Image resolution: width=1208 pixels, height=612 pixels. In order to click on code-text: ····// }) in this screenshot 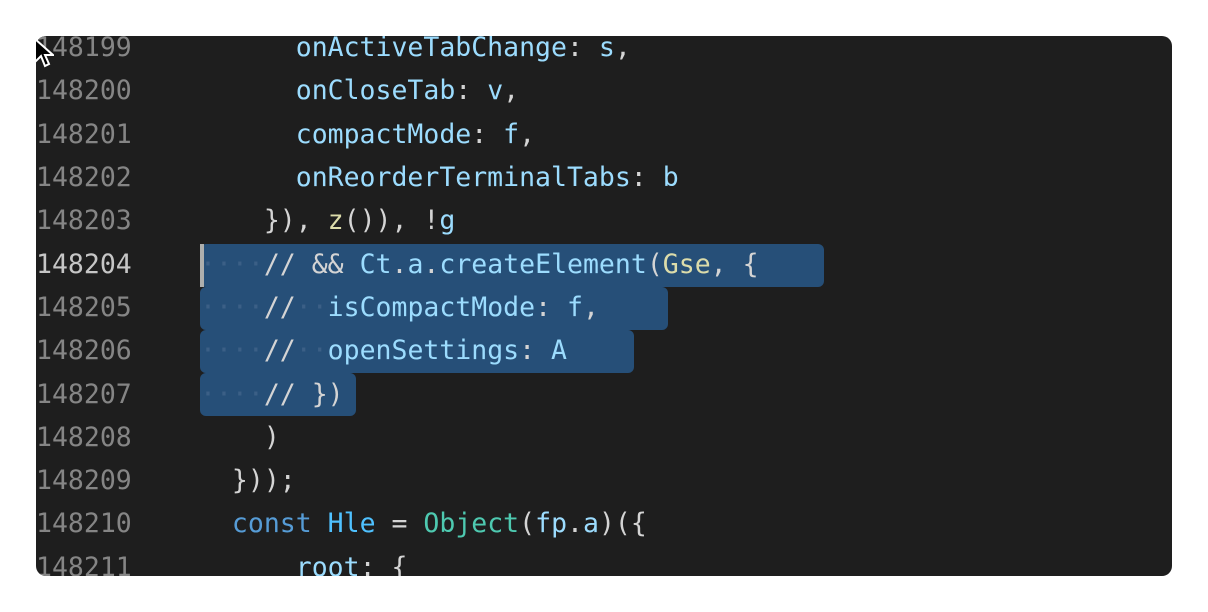, I will do `click(272, 394)`.